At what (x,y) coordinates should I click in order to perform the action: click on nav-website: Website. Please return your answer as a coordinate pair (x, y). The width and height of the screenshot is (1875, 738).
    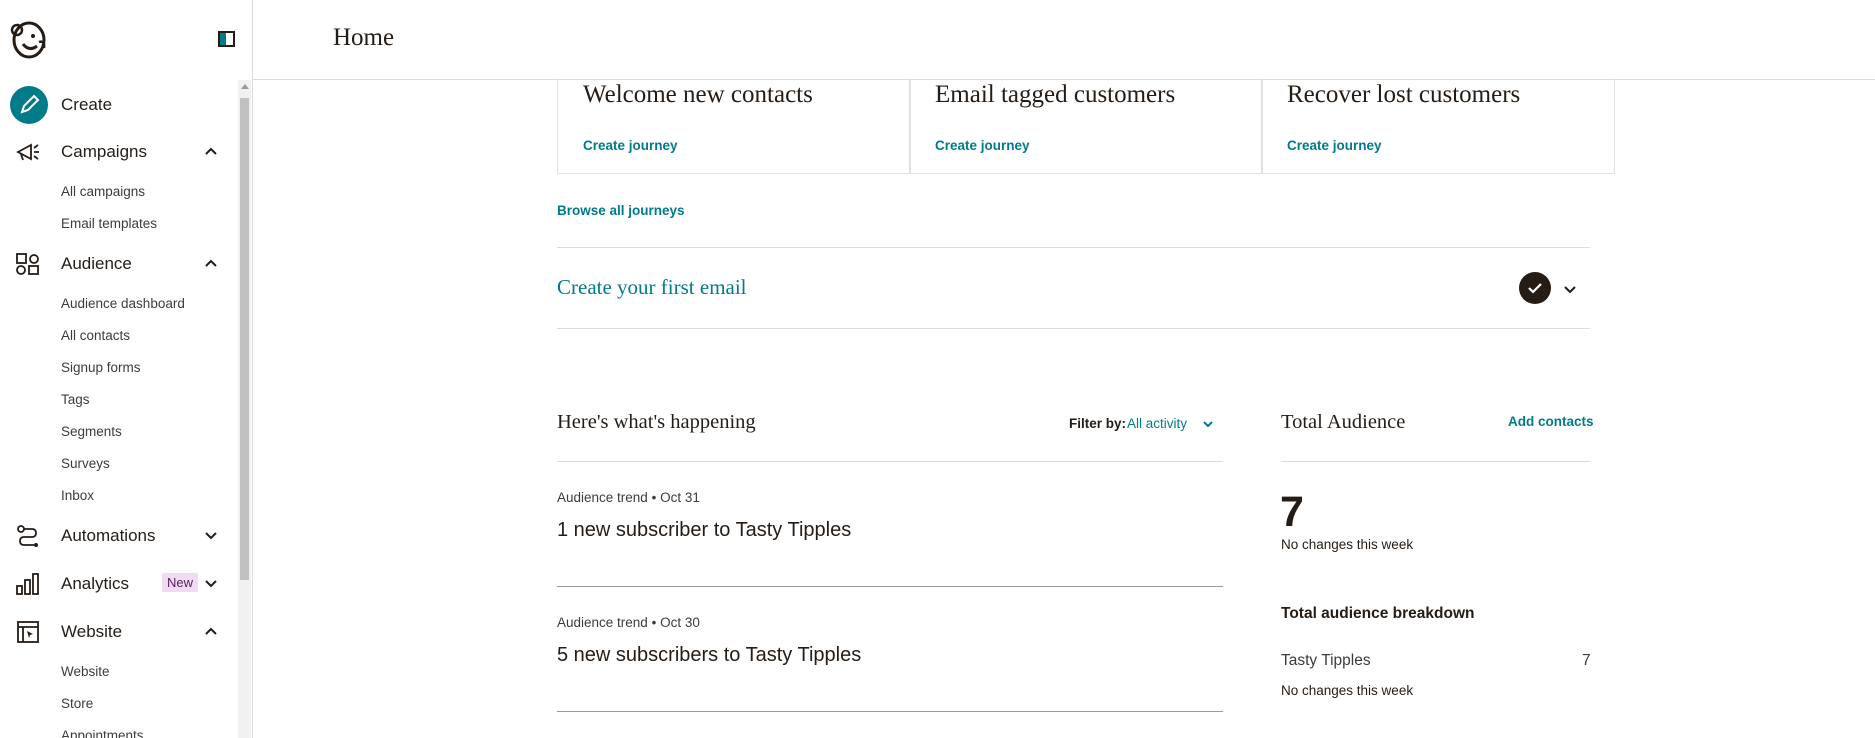
    Looking at the image, I should click on (116, 632).